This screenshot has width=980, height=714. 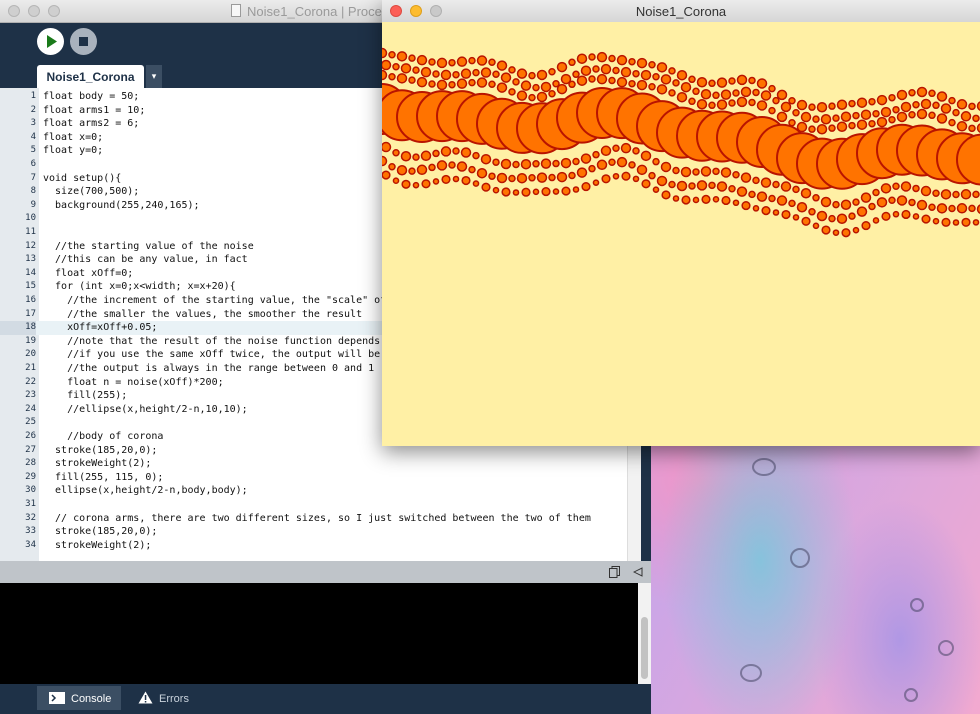 What do you see at coordinates (14, 11) in the screenshot?
I see `close-window-button` at bounding box center [14, 11].